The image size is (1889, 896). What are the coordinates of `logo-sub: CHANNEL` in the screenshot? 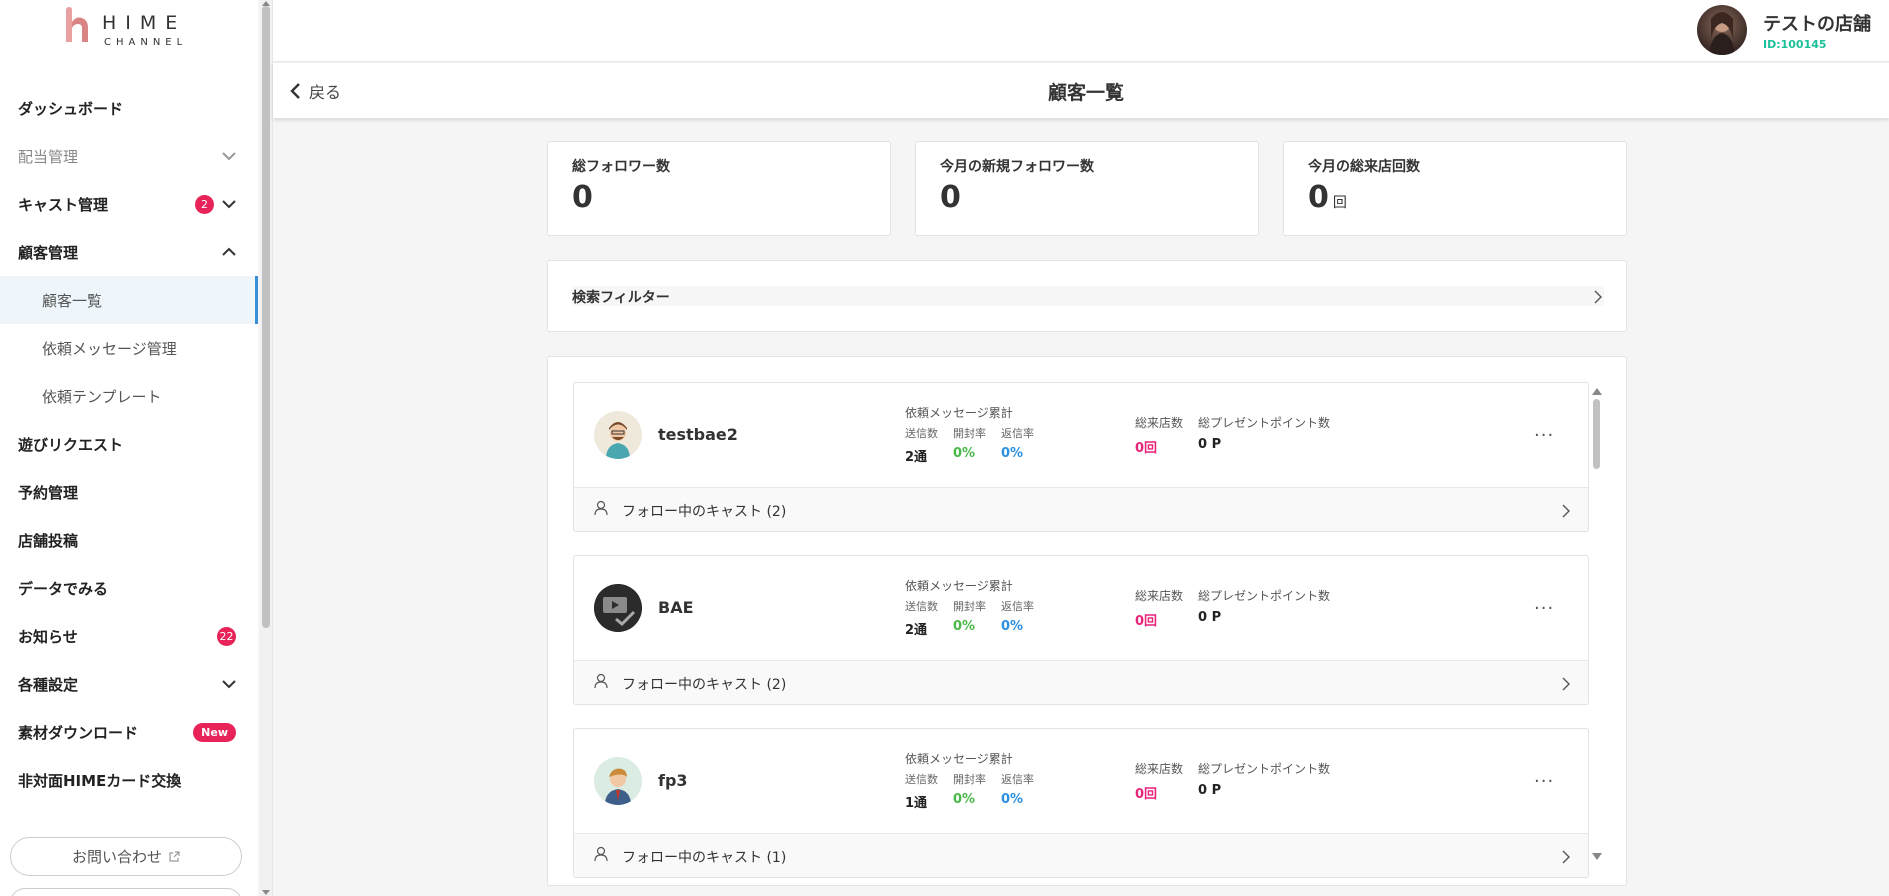 It's located at (146, 42).